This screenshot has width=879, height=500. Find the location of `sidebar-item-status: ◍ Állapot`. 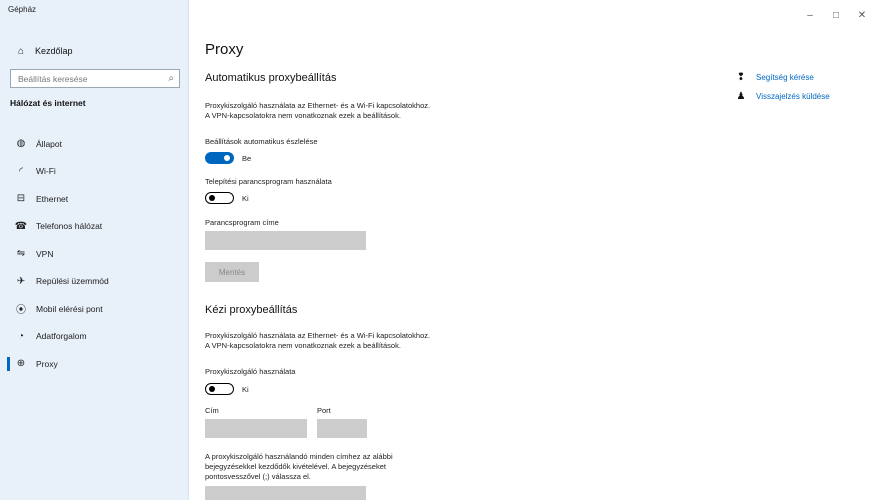

sidebar-item-status: ◍ Állapot is located at coordinates (94, 144).